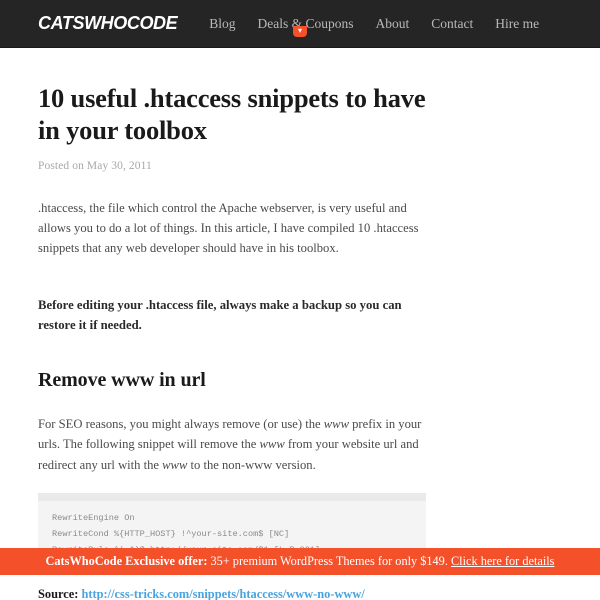 The image size is (600, 600). I want to click on nav-item-contact: Contact, so click(452, 24).